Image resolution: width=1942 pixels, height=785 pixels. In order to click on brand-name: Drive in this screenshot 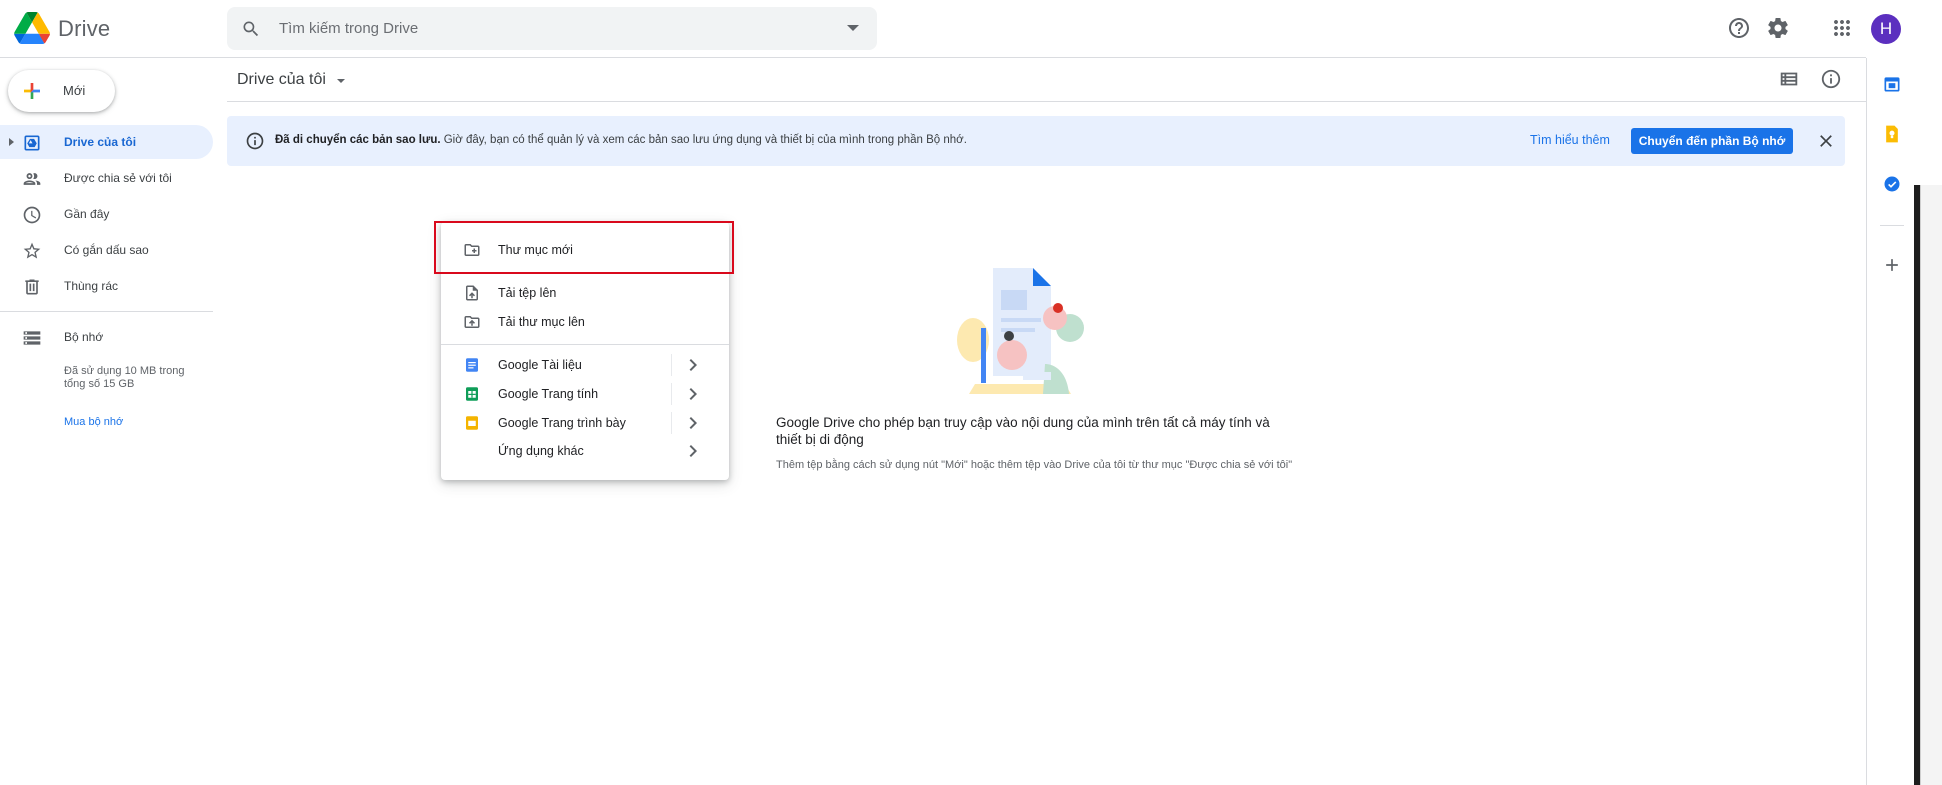, I will do `click(84, 28)`.